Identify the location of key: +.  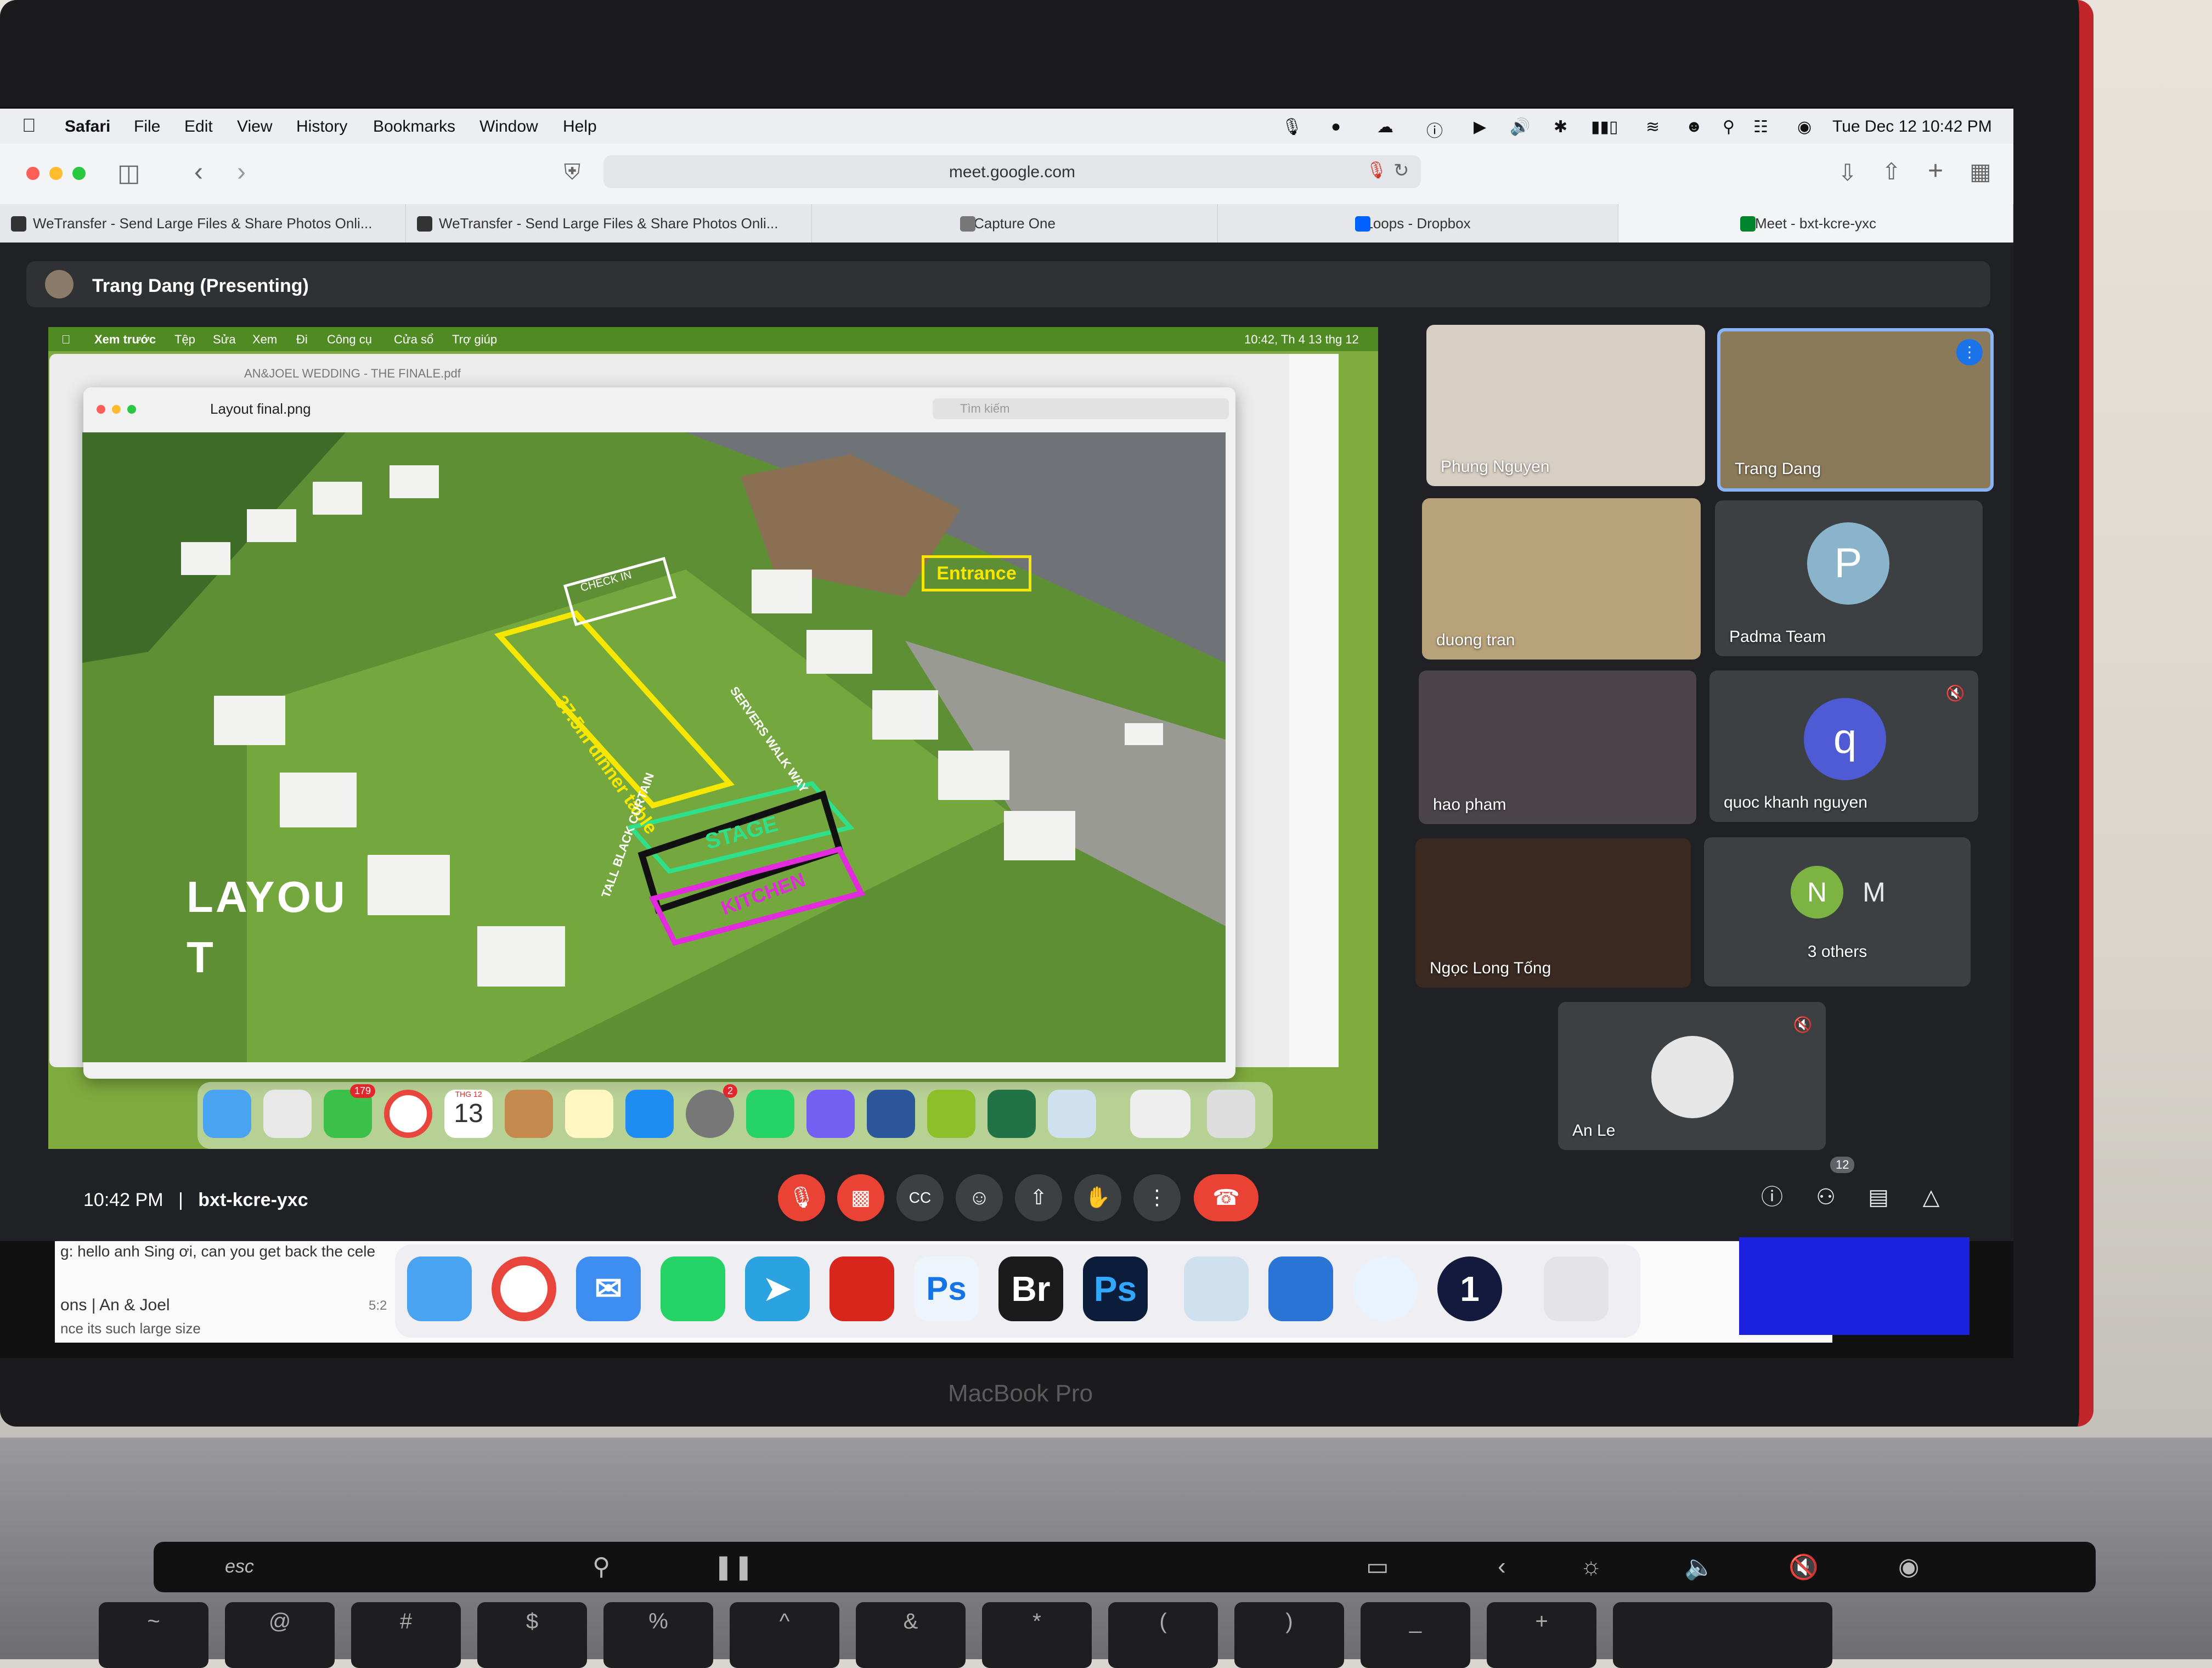
(1541, 1635).